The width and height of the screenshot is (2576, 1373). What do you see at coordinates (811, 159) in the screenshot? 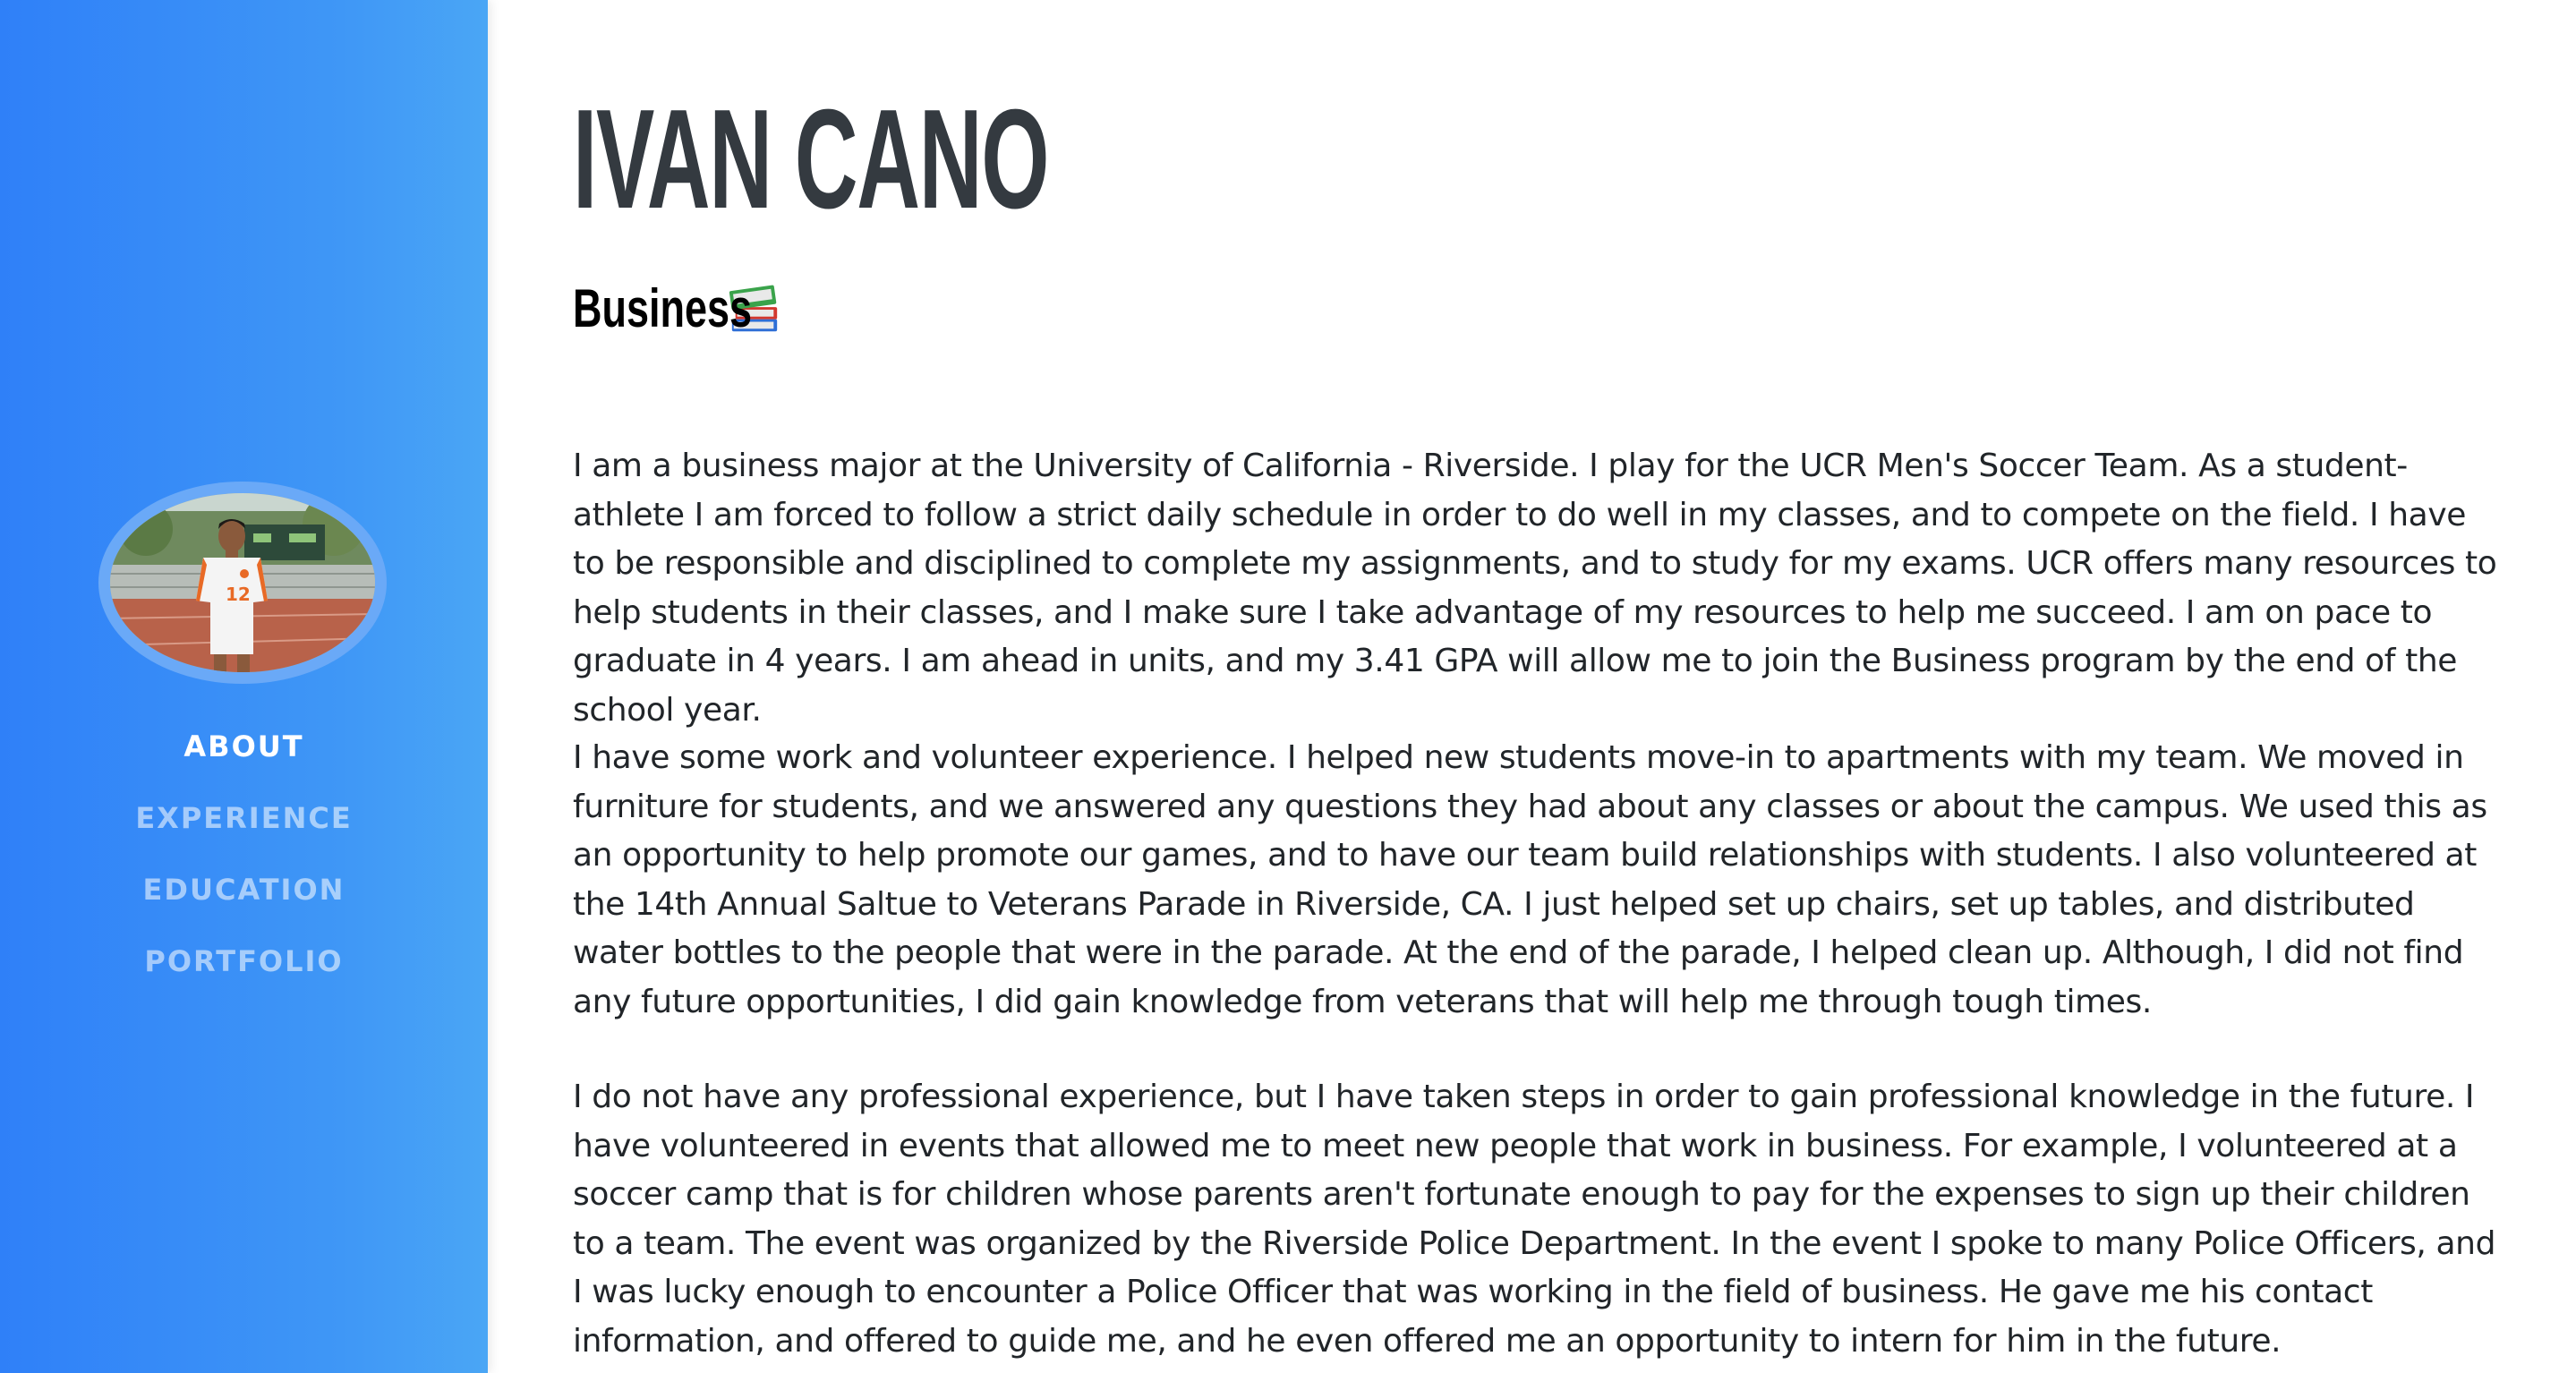
I see `page-title: IVAN CANO` at bounding box center [811, 159].